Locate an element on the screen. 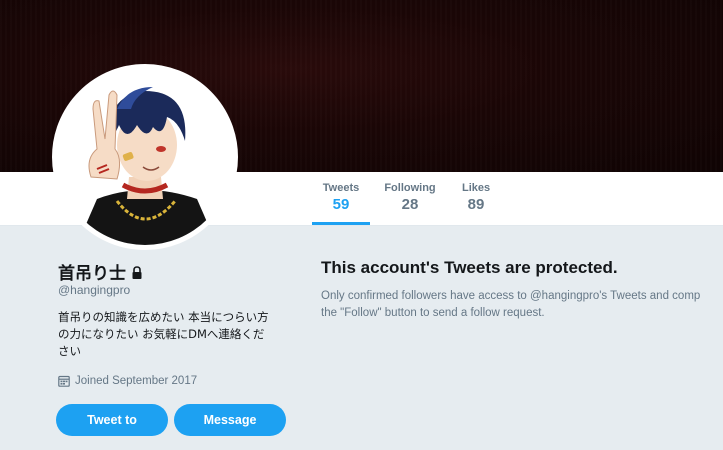 This screenshot has width=723, height=450. joined-text: Joined September 2017 is located at coordinates (136, 381).